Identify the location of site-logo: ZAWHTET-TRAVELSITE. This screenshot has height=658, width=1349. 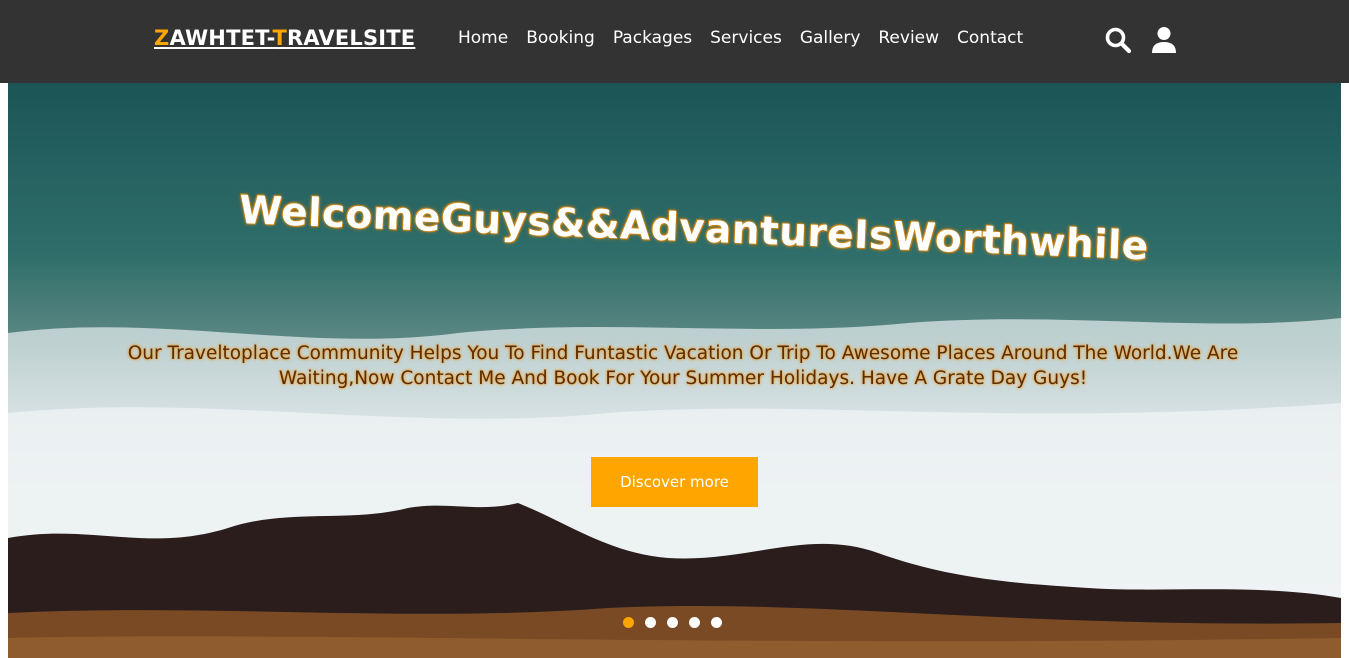
(284, 38).